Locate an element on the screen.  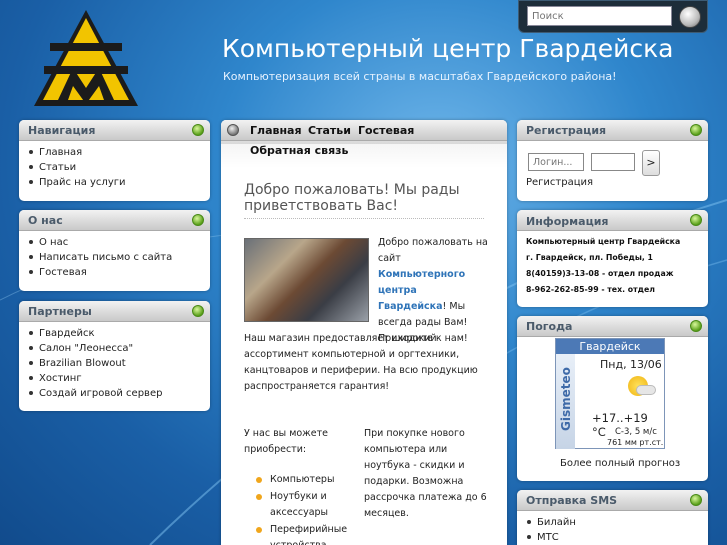
nav-item-articles: Статьи is located at coordinates (119, 167).